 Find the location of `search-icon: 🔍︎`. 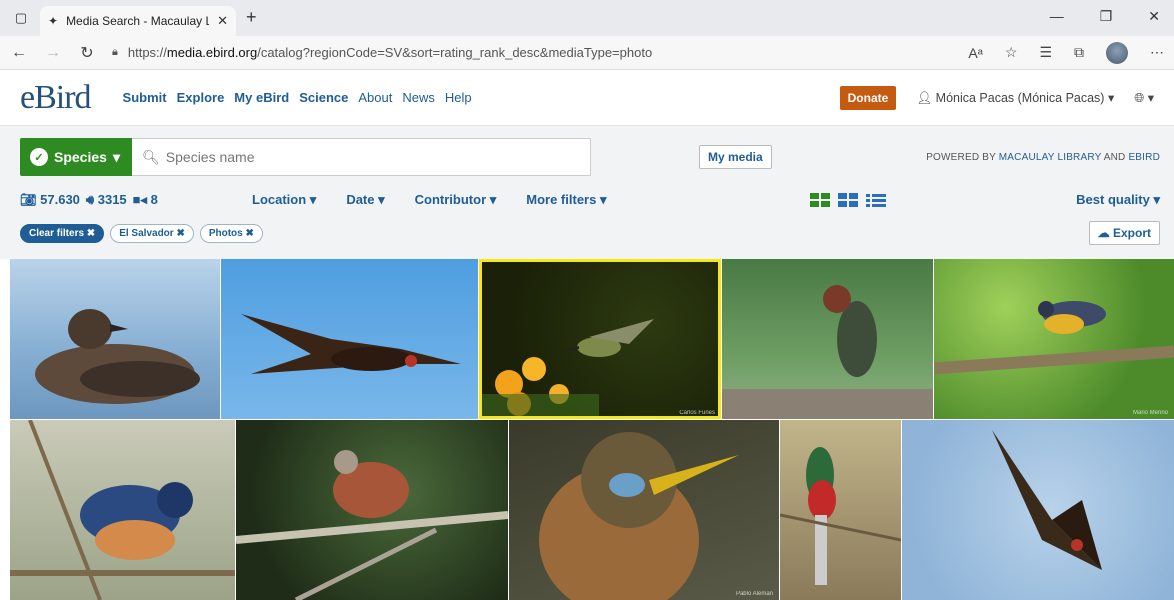

search-icon: 🔍︎ is located at coordinates (151, 156).